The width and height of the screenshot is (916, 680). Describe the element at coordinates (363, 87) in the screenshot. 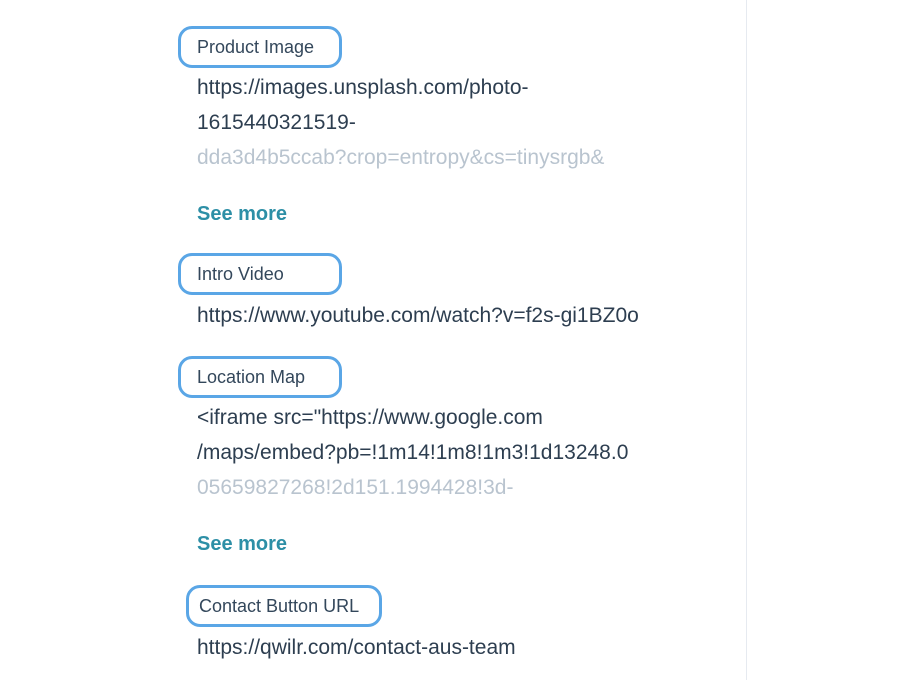

I see `value-line: https://images.unsplash.com/photo-` at that location.